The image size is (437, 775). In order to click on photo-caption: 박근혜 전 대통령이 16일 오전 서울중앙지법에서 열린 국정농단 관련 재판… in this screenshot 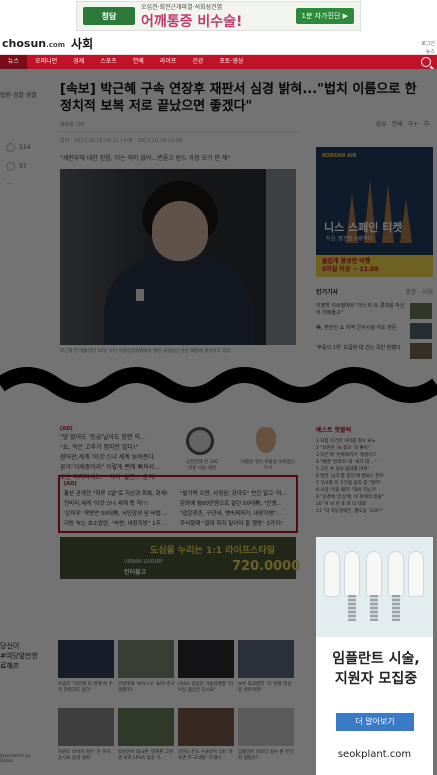, I will do `click(146, 351)`.